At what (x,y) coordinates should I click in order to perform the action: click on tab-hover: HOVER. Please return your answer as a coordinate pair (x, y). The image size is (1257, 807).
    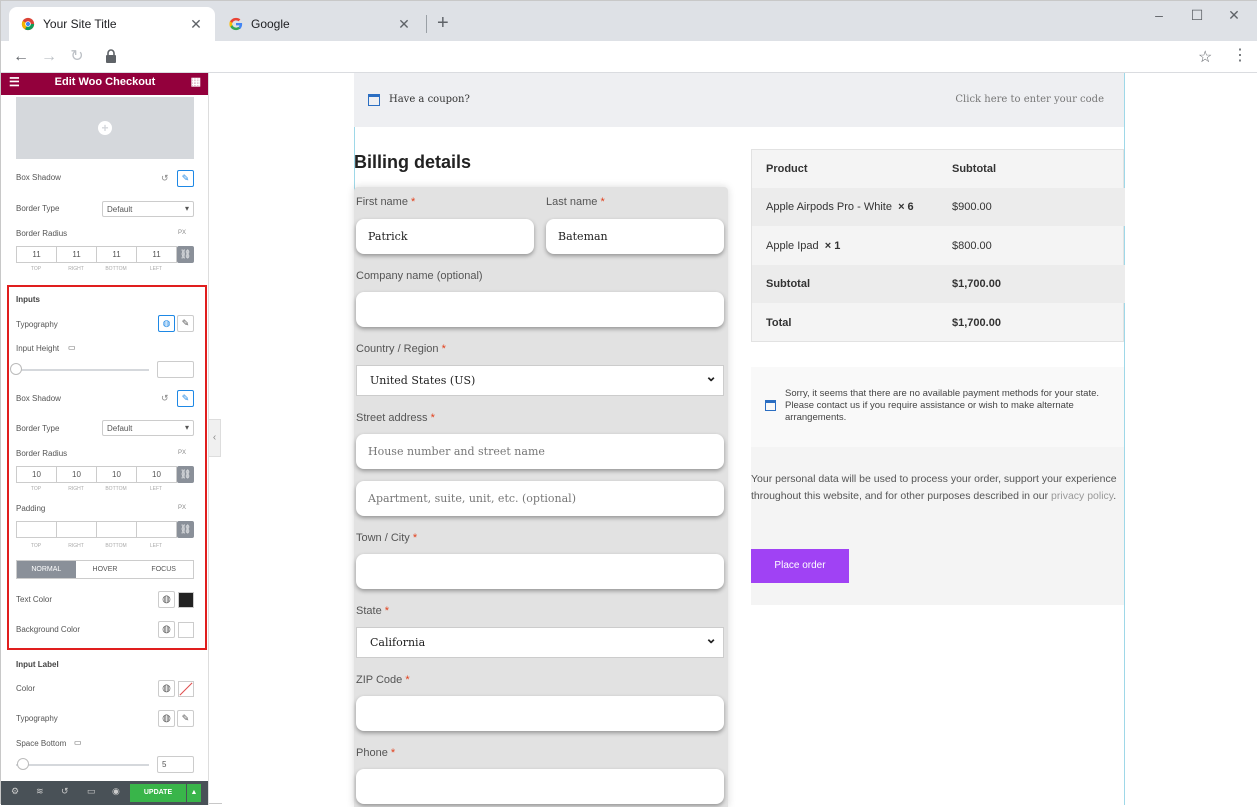
    Looking at the image, I should click on (105, 569).